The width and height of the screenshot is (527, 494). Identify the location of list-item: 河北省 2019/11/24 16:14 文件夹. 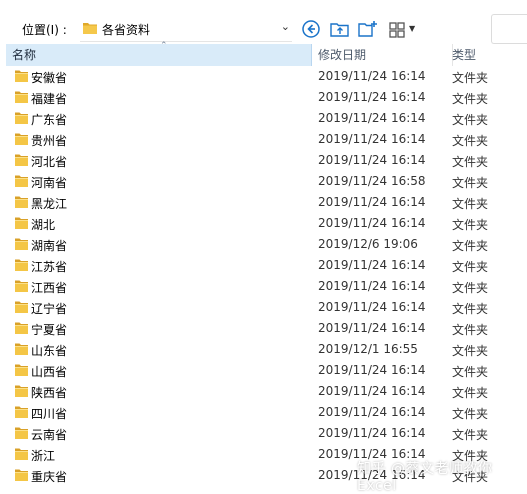
(263, 160).